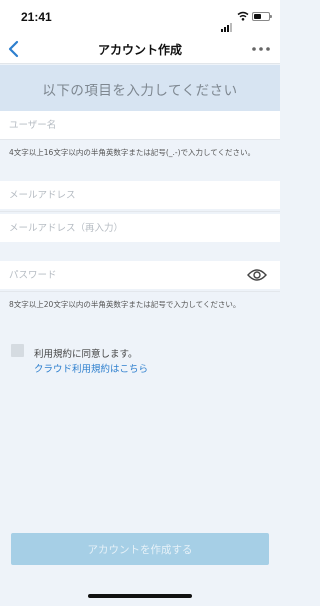 The width and height of the screenshot is (320, 606). I want to click on password-input, so click(140, 275).